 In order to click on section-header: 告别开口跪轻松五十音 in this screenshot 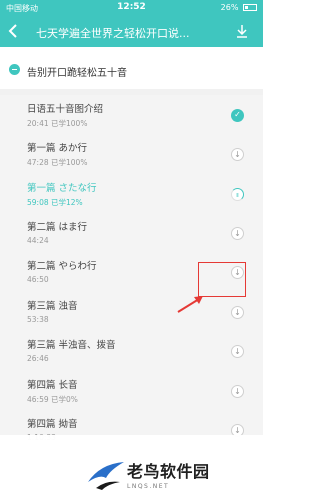, I will do `click(131, 71)`.